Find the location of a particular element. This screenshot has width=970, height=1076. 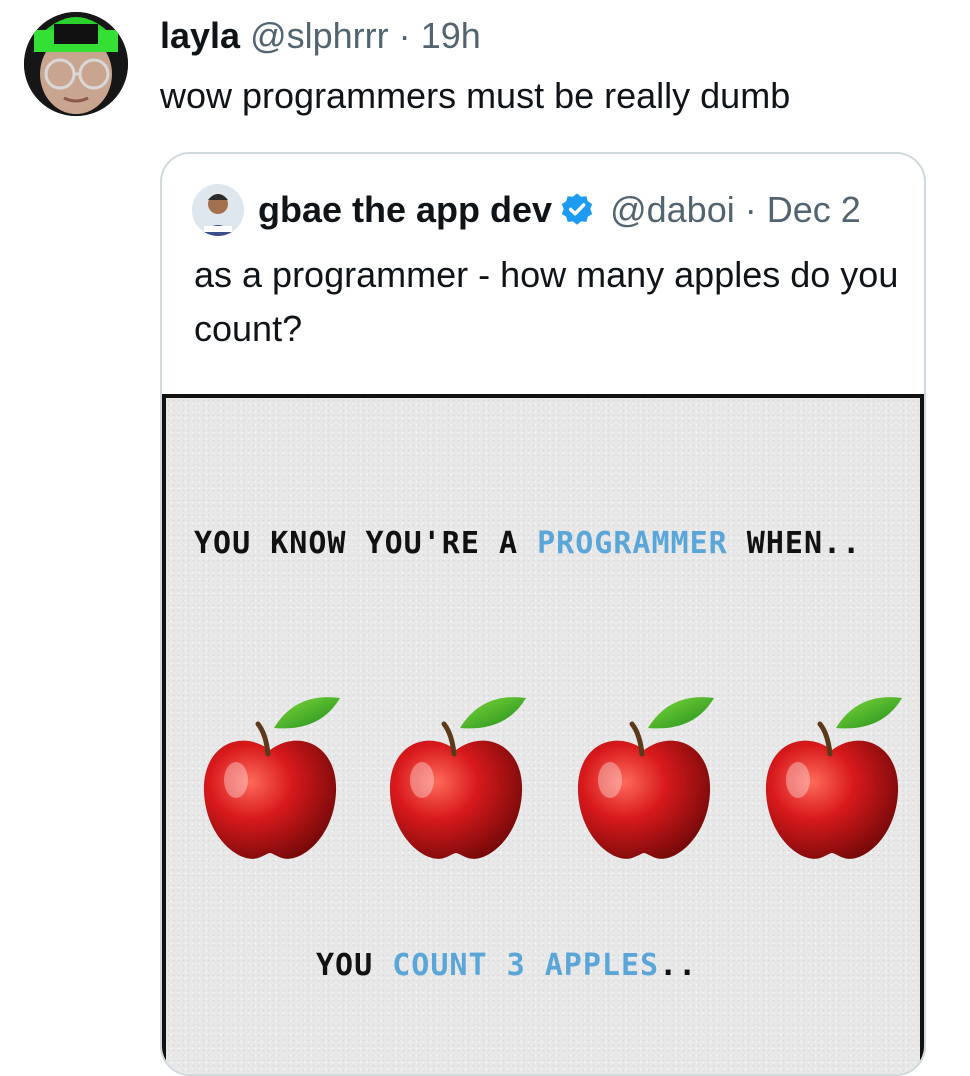

headline-part2: WHEN.. is located at coordinates (804, 543).